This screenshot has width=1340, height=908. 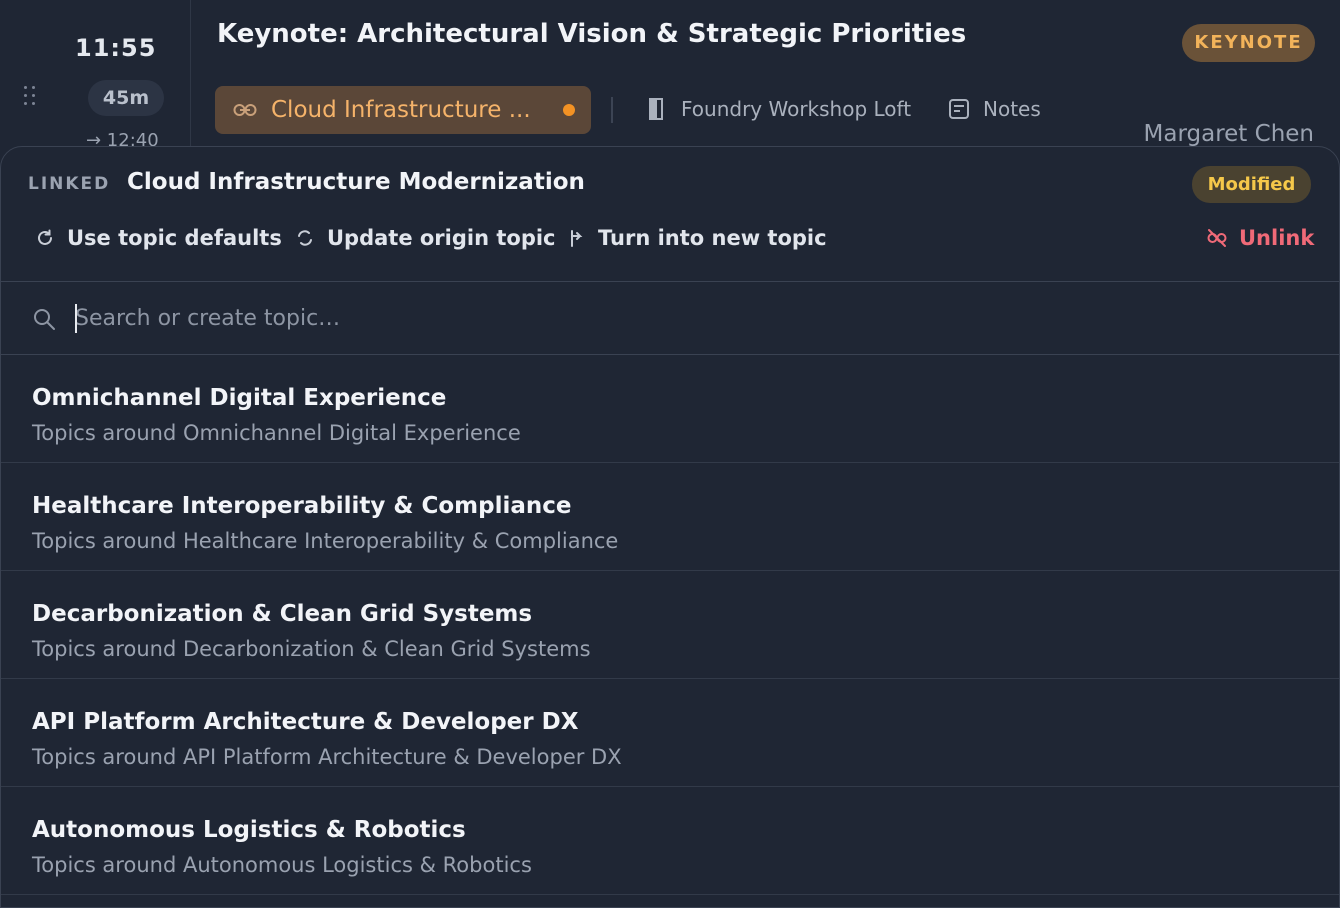 What do you see at coordinates (245, 110) in the screenshot?
I see `link-icon` at bounding box center [245, 110].